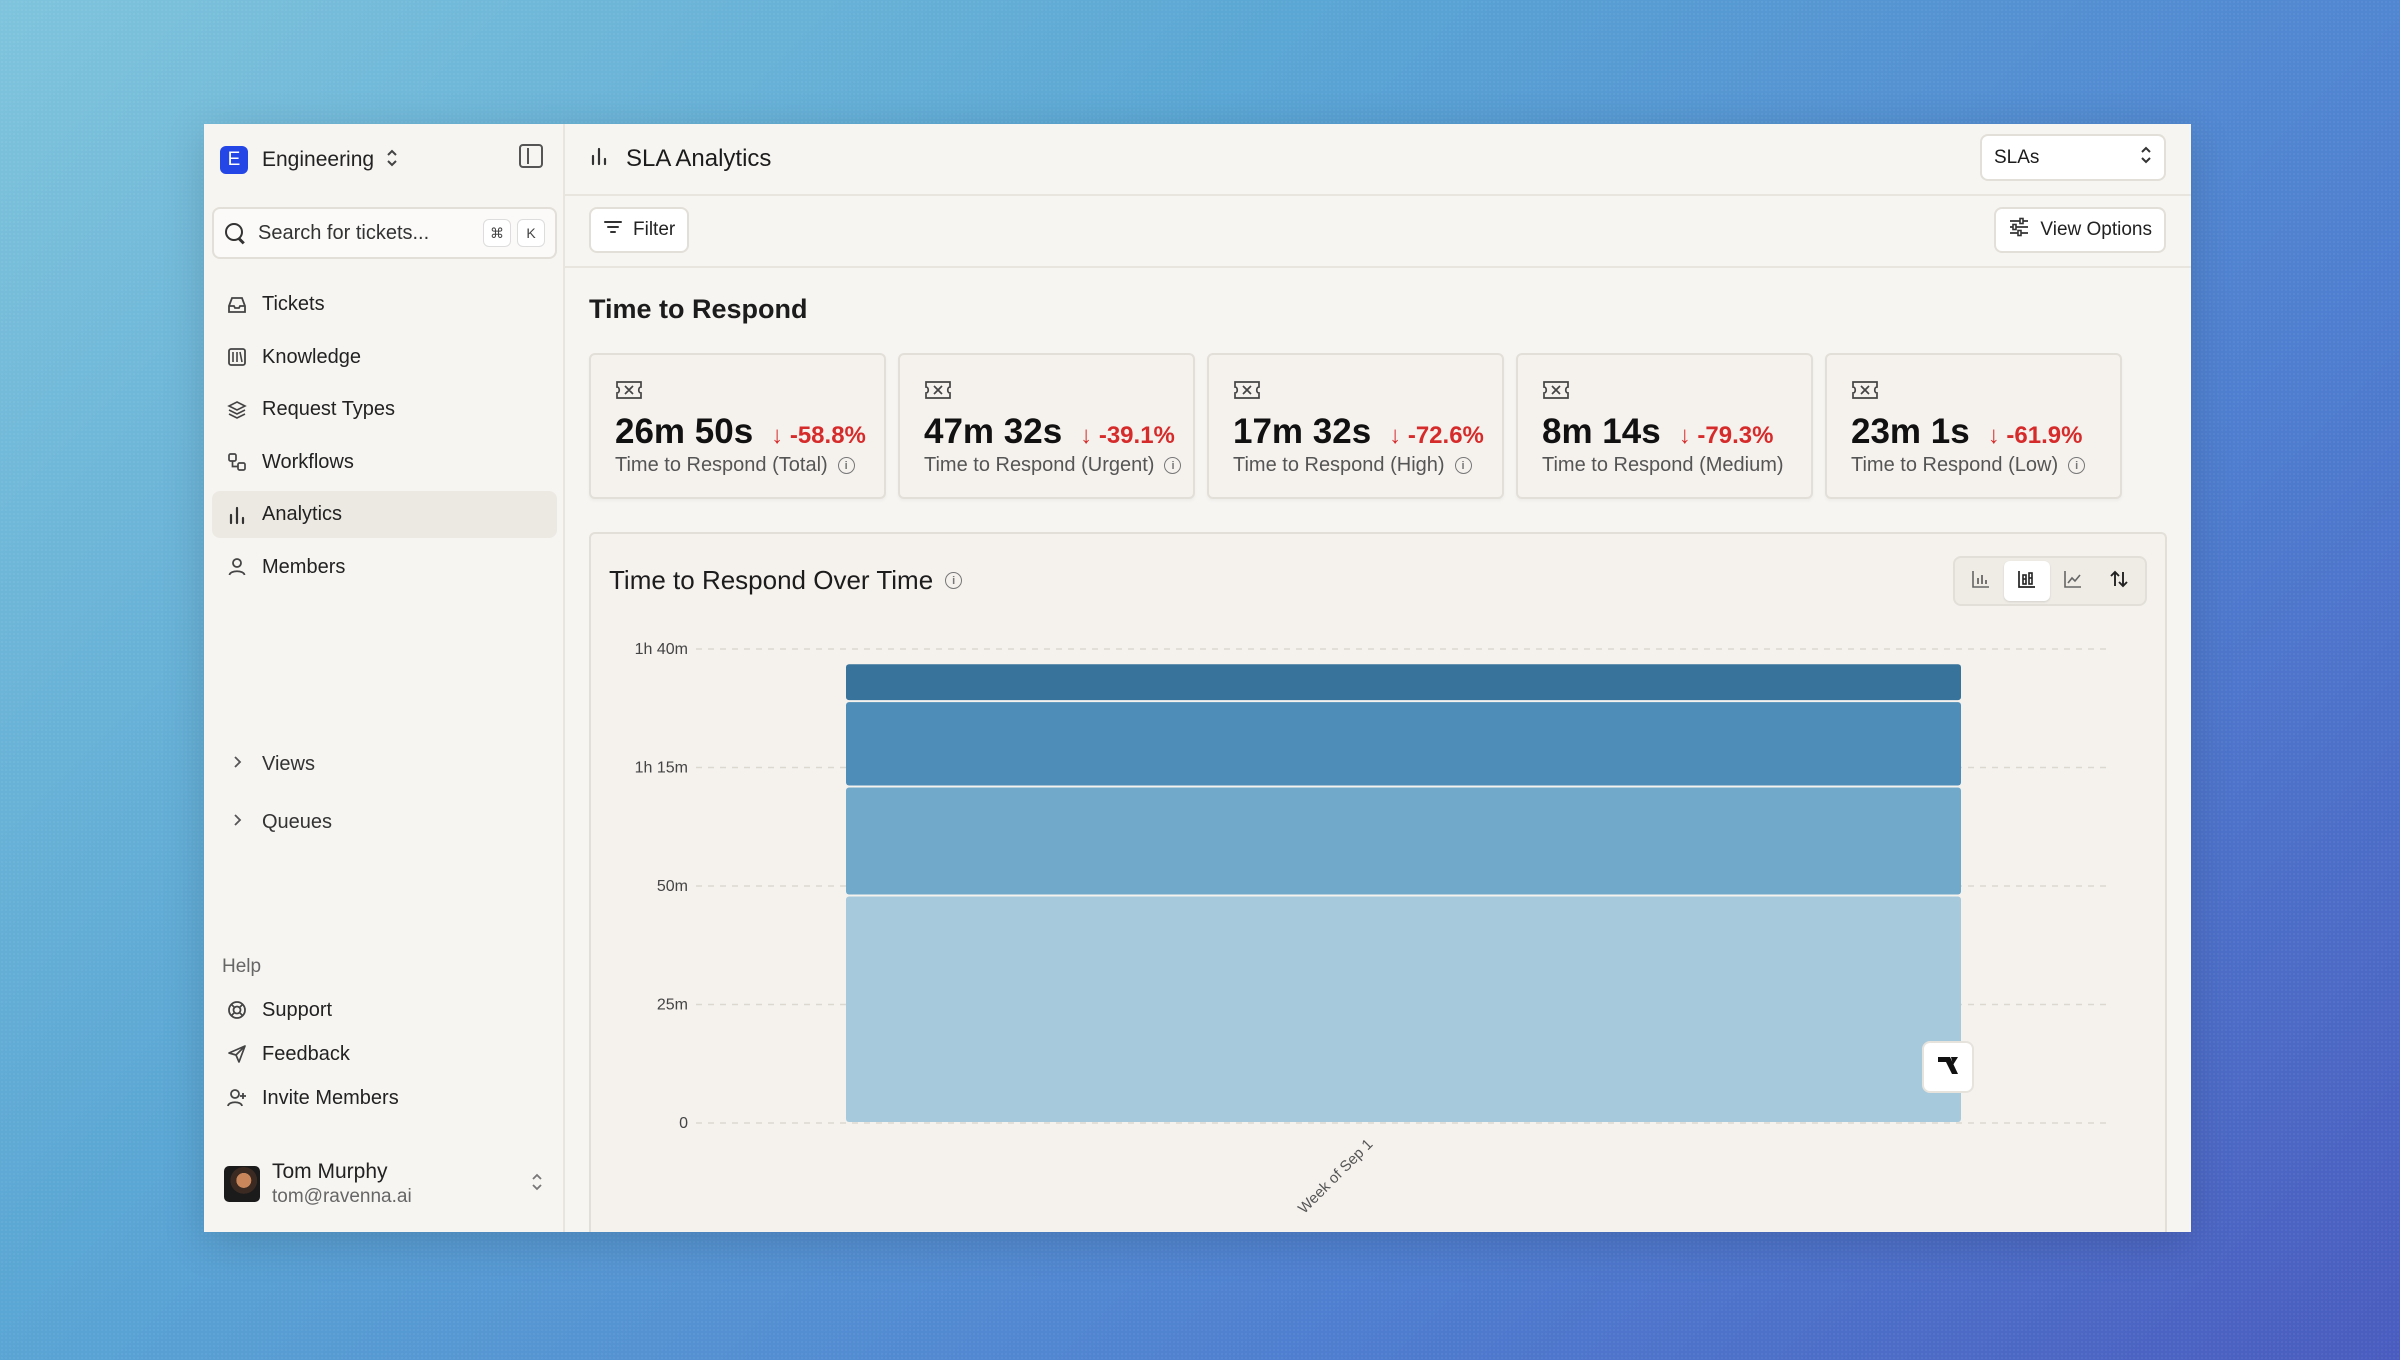 This screenshot has height=1360, width=2400. I want to click on help-item-support: Support, so click(384, 1010).